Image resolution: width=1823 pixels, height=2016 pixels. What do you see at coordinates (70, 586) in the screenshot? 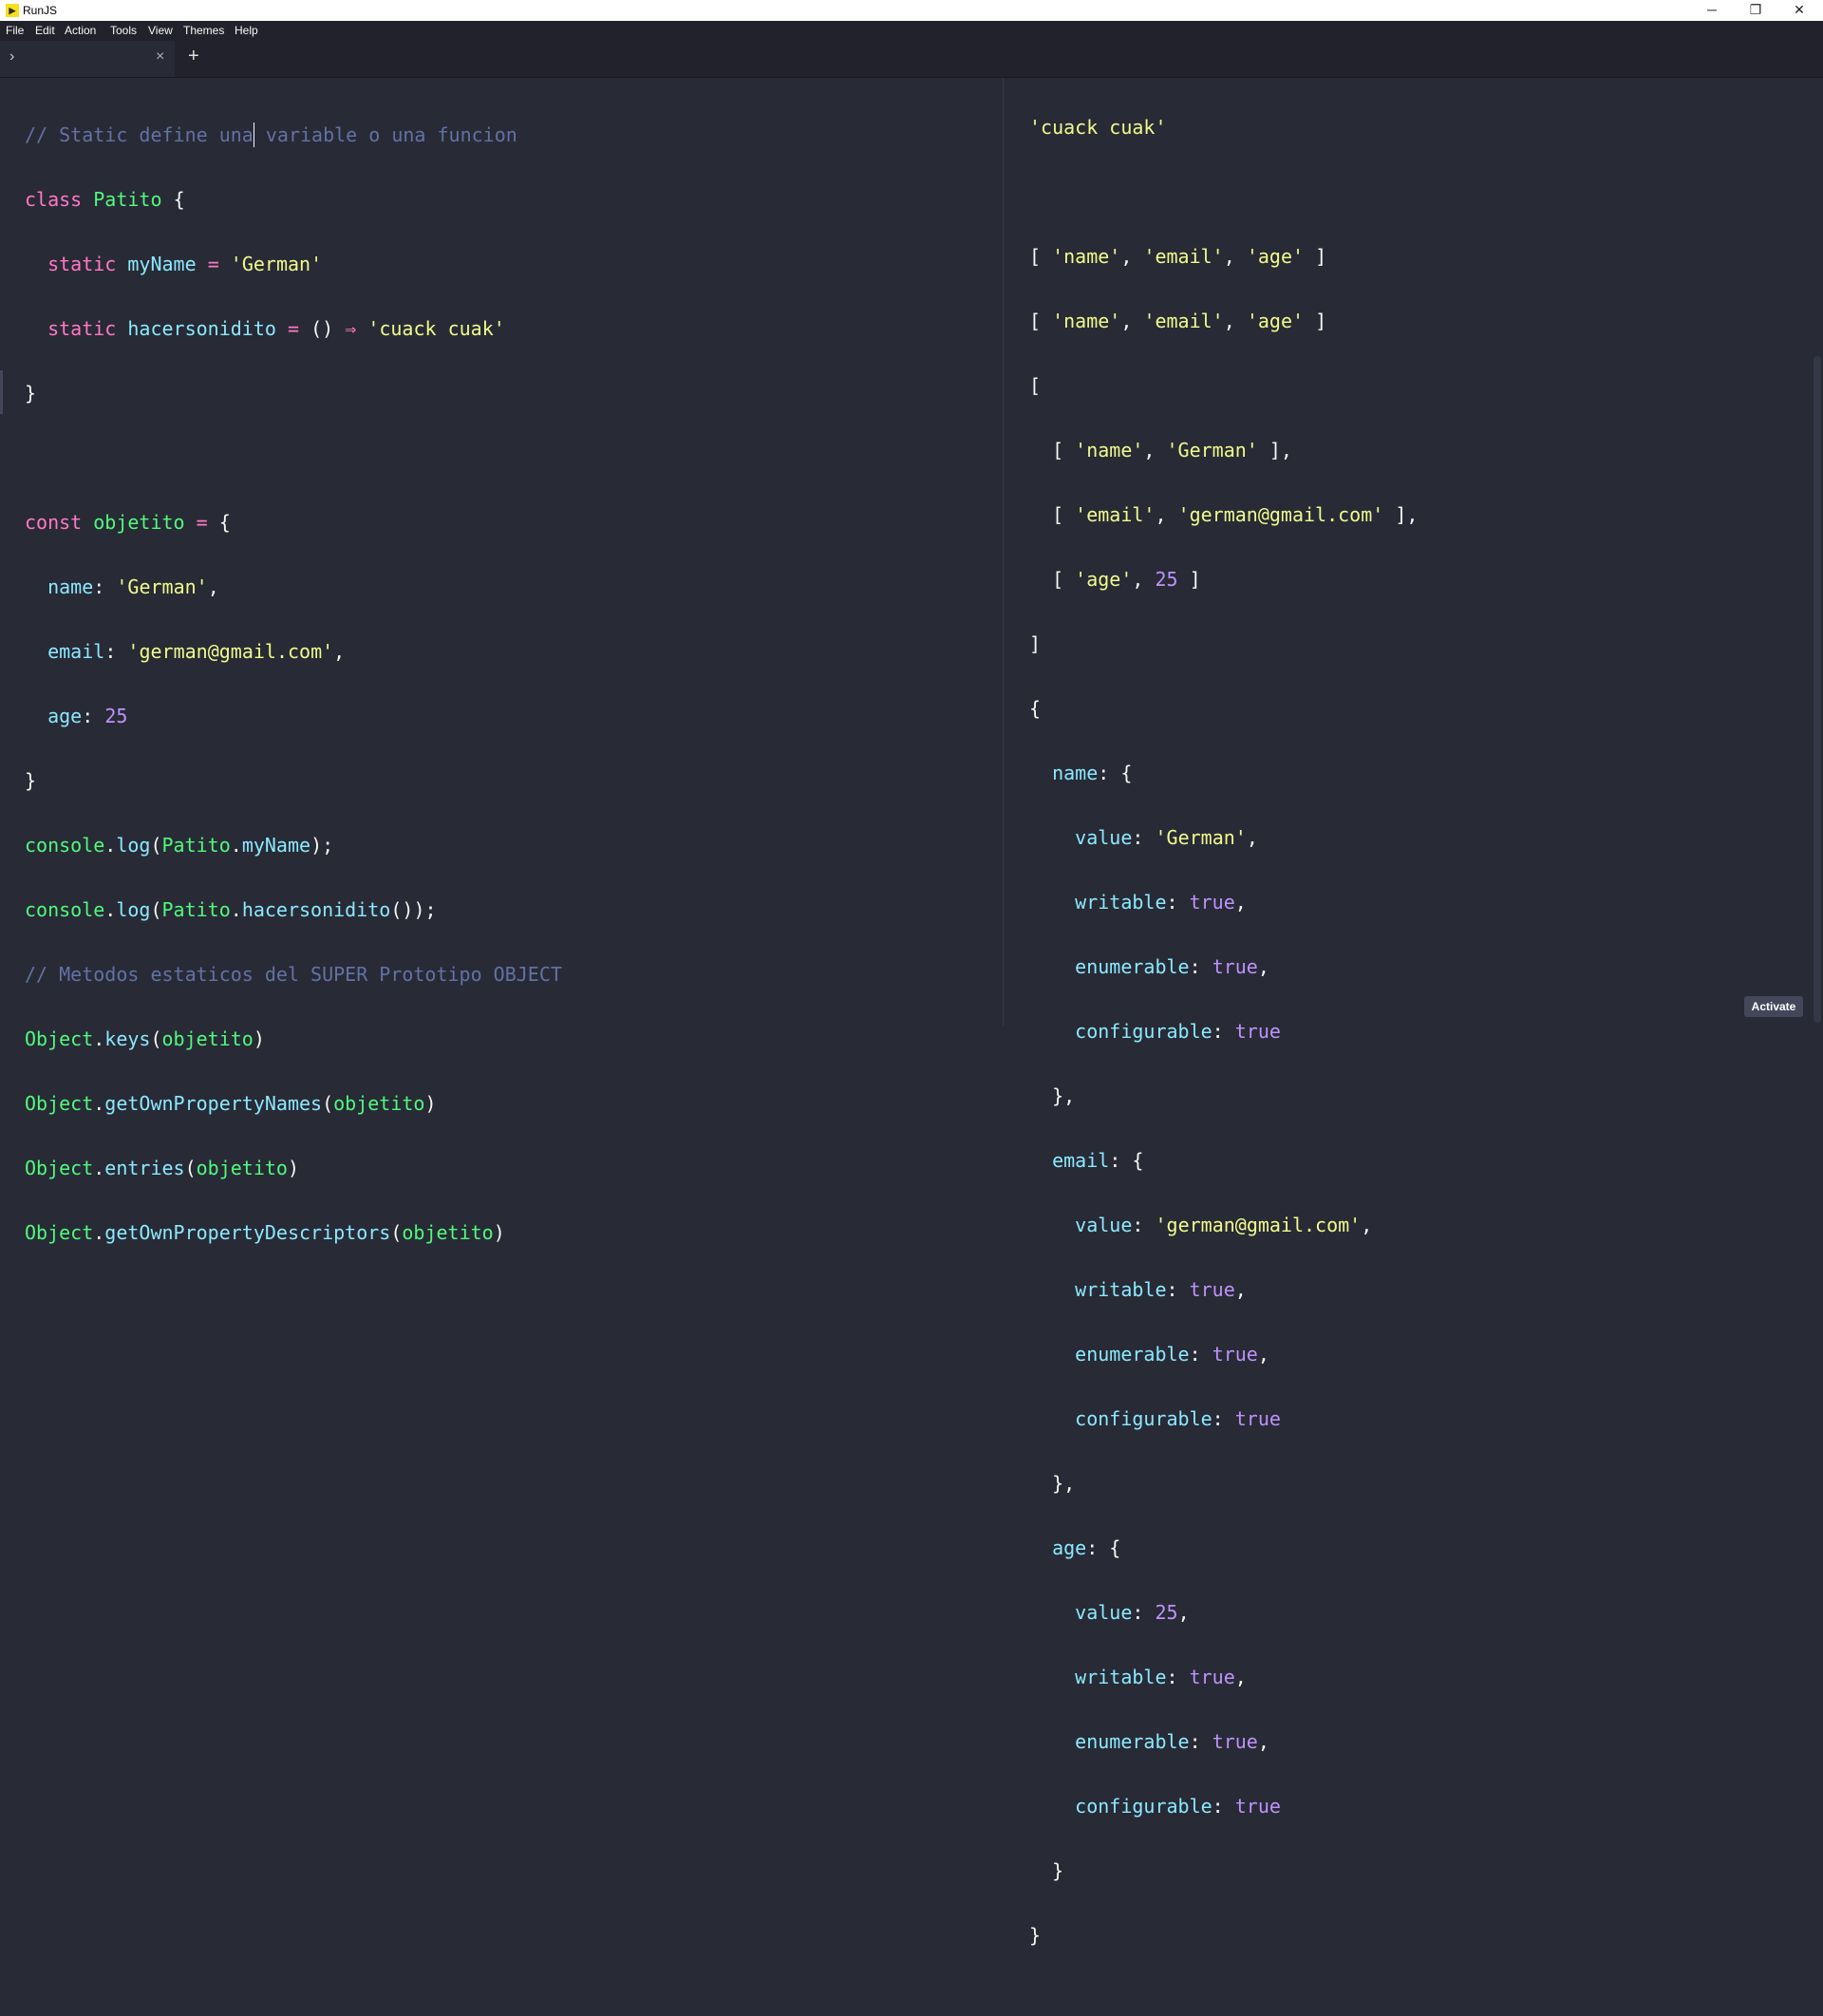
I see `code-key: name` at bounding box center [70, 586].